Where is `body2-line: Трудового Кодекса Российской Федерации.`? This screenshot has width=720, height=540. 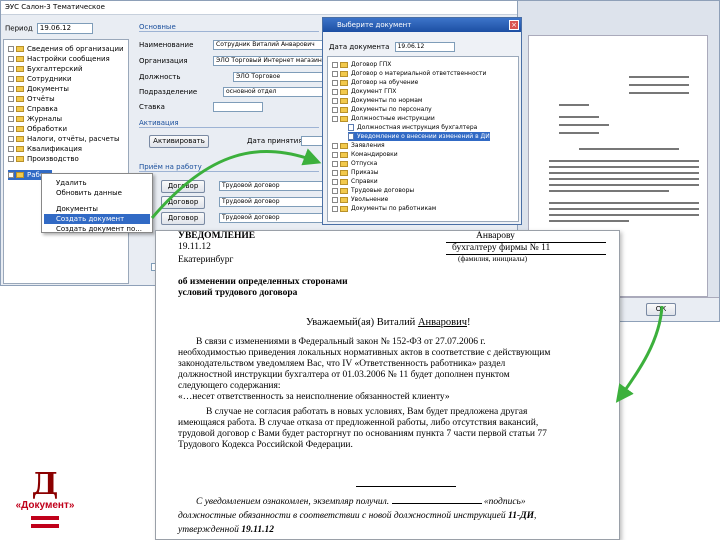
body2-line: Трудового Кодекса Российской Федерации. is located at coordinates (265, 445).